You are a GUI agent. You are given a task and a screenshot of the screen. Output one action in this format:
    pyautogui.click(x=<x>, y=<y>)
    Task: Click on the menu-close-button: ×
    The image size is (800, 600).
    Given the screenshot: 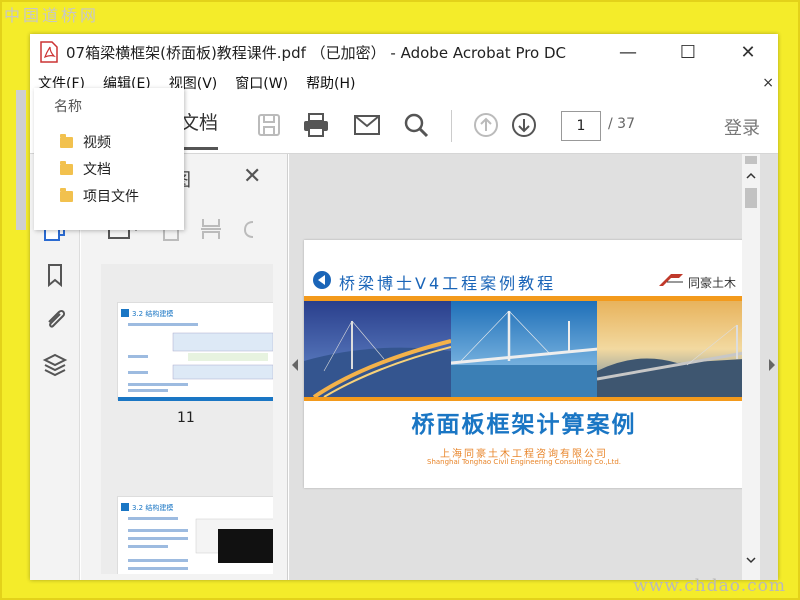 What is the action you would take?
    pyautogui.click(x=768, y=83)
    